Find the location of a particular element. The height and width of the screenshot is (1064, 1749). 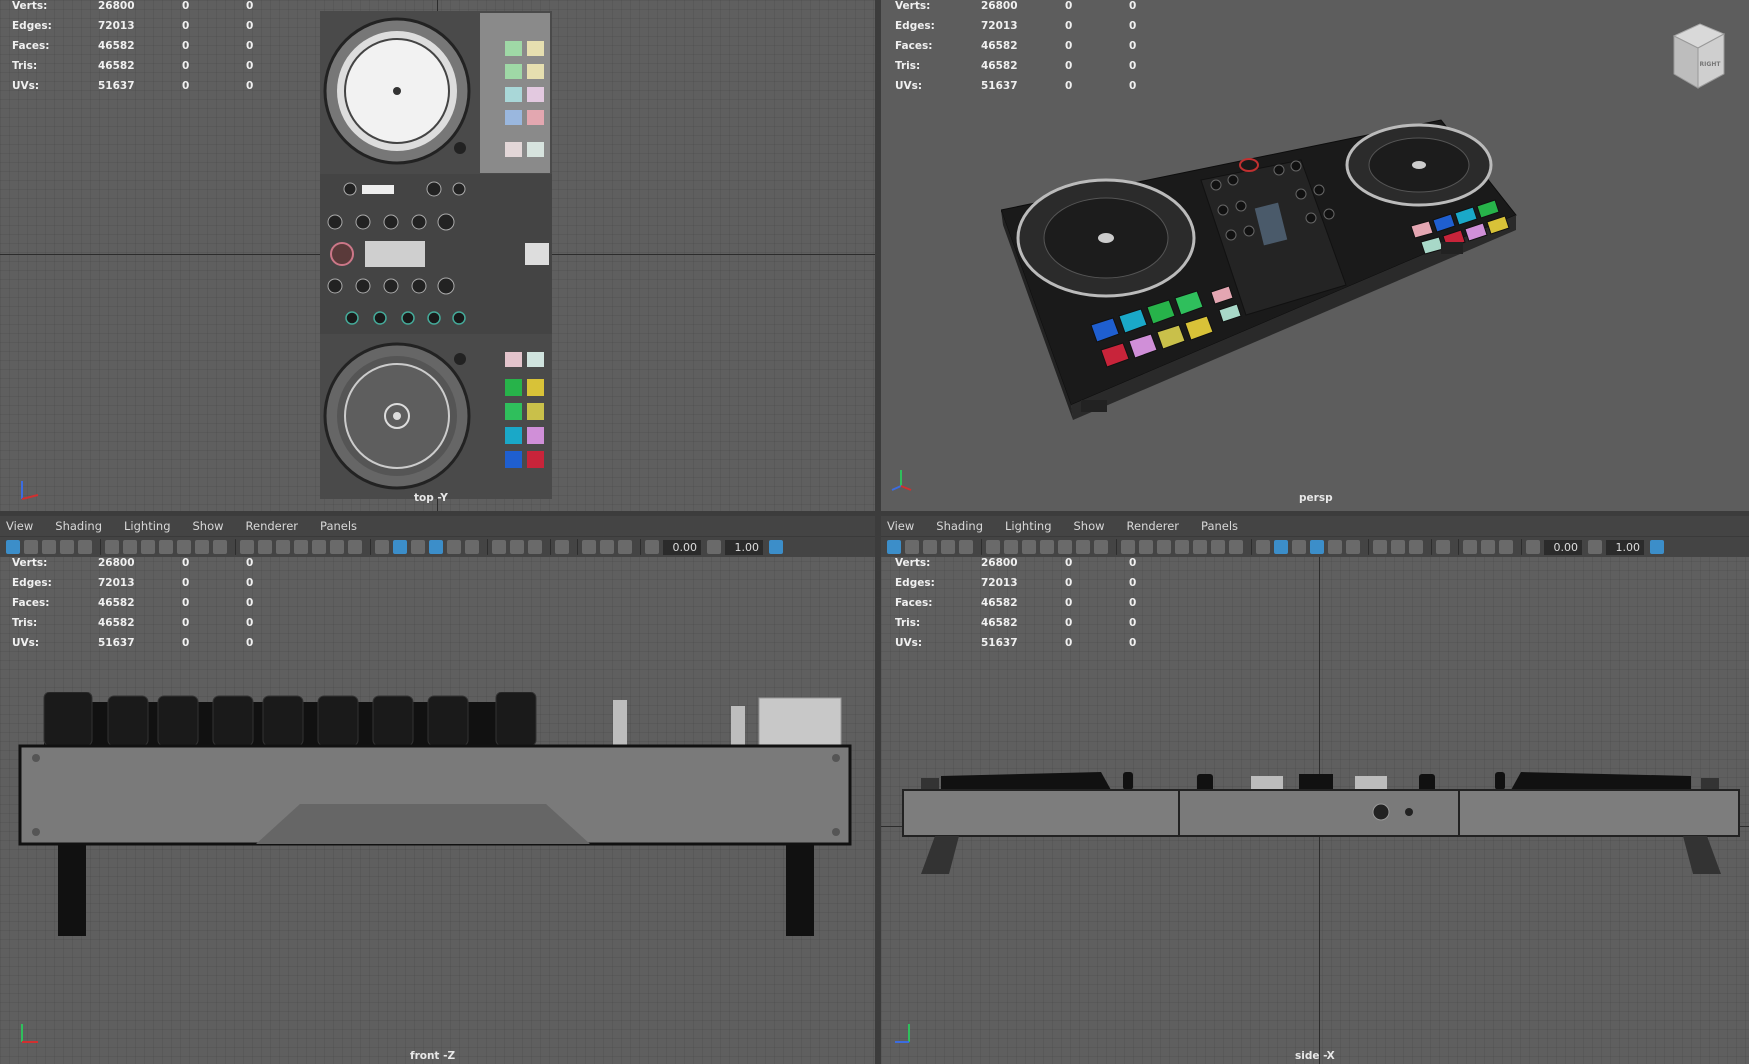

hud-zero: 0 is located at coordinates (1069, 66).